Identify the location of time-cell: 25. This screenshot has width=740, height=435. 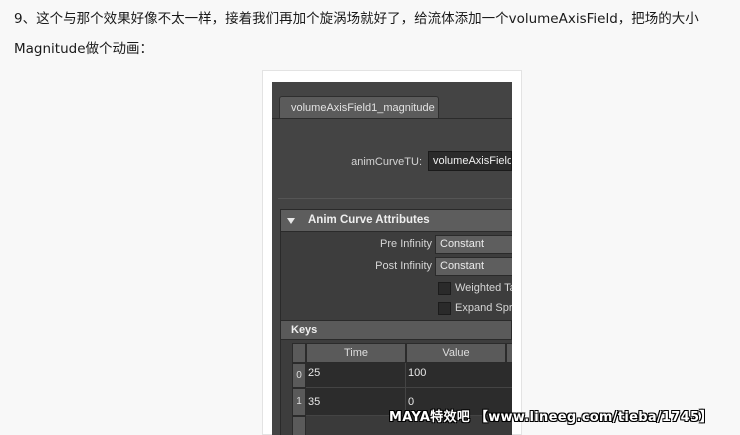
(356, 375).